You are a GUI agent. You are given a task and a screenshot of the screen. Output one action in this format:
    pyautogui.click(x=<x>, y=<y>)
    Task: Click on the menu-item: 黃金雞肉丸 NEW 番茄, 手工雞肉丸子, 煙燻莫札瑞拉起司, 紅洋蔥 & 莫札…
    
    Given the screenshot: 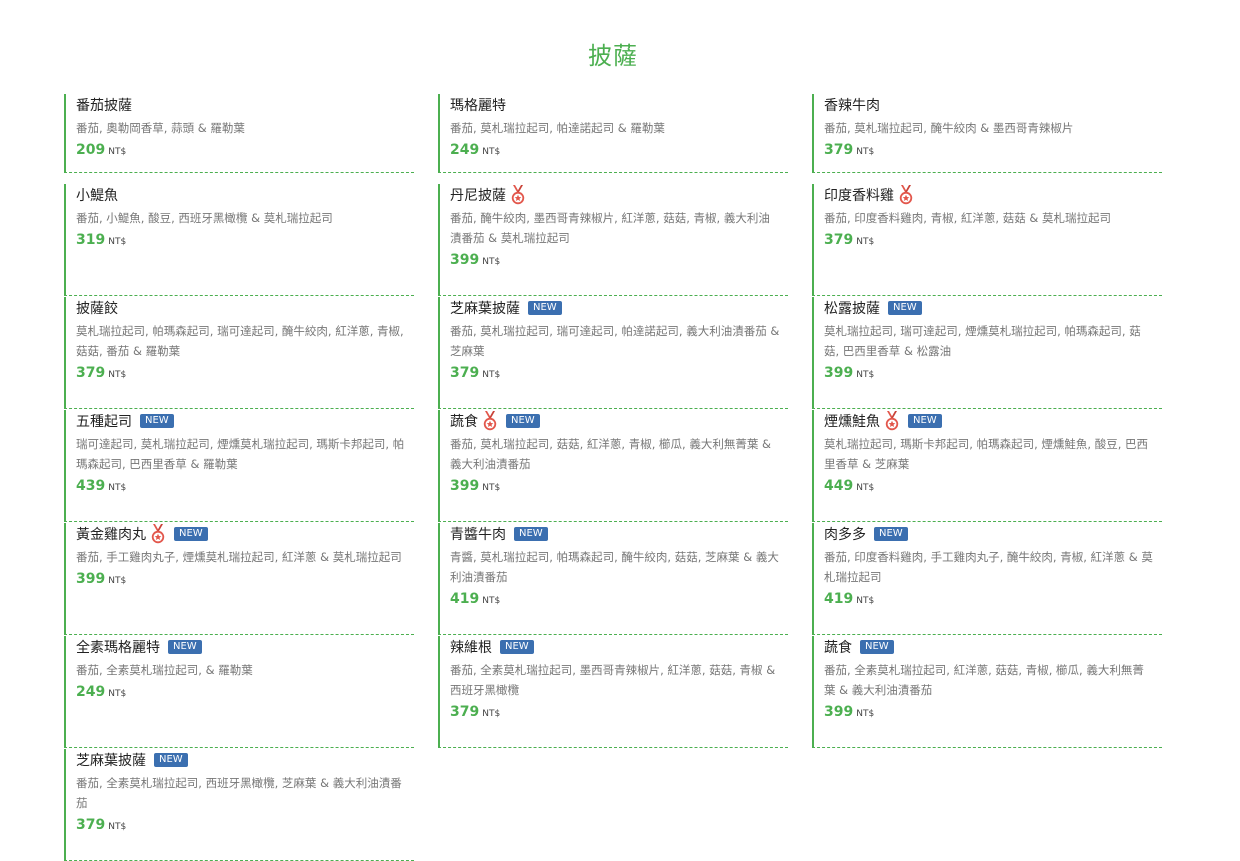 What is the action you would take?
    pyautogui.click(x=239, y=579)
    